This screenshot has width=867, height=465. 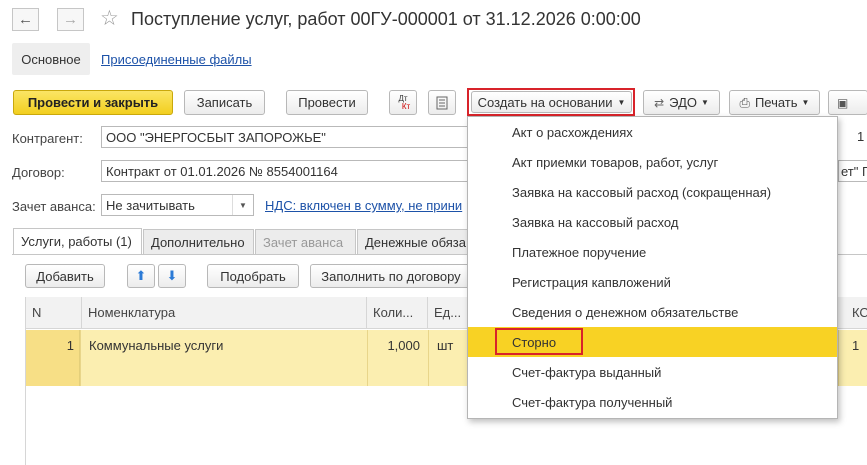 What do you see at coordinates (445, 345) in the screenshot?
I see `cell-unit: шт` at bounding box center [445, 345].